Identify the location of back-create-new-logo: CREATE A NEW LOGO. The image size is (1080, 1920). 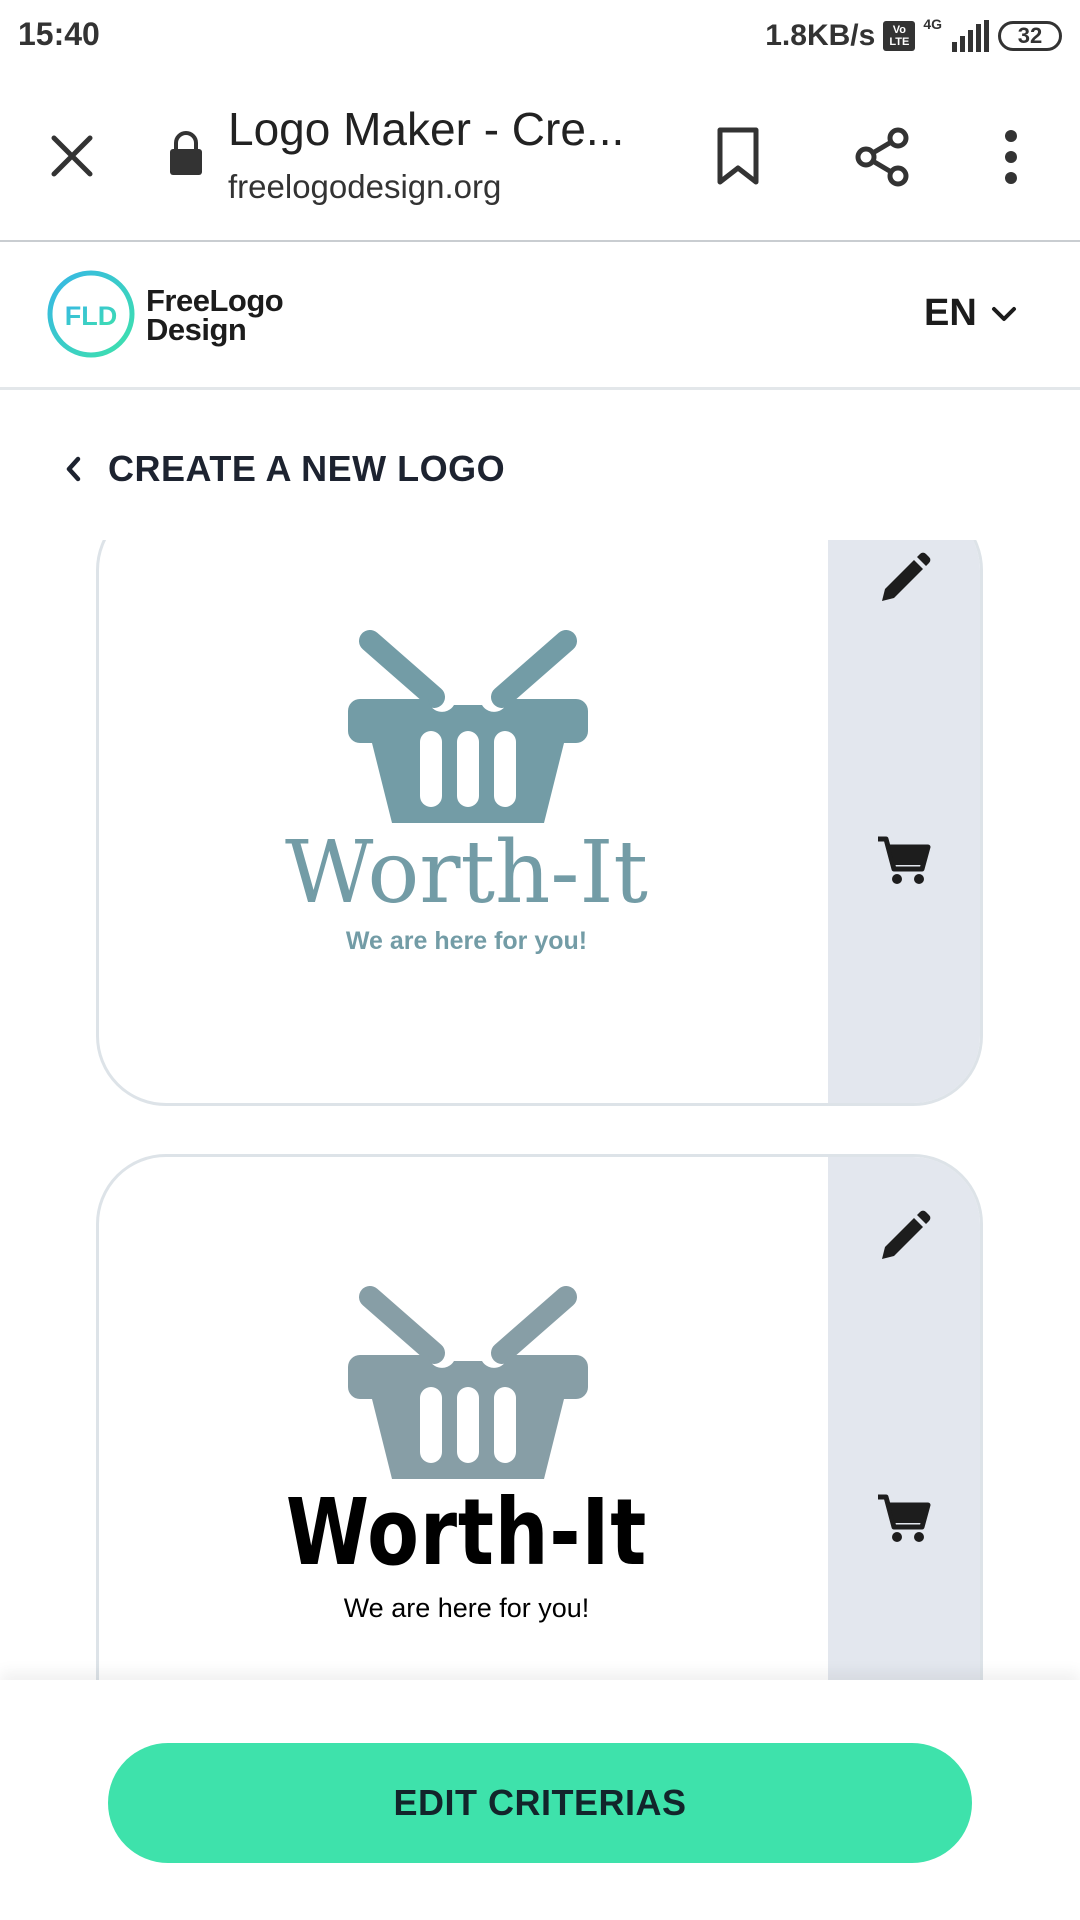
(284, 469).